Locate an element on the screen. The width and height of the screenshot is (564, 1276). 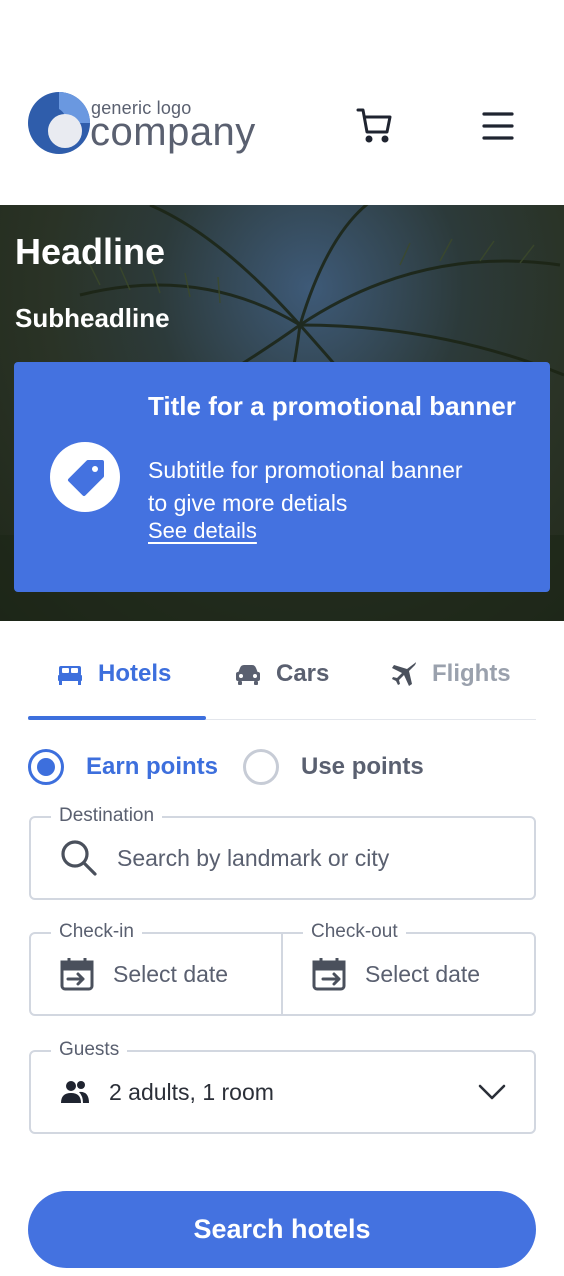
tab-cars-label: Cars is located at coordinates (303, 673).